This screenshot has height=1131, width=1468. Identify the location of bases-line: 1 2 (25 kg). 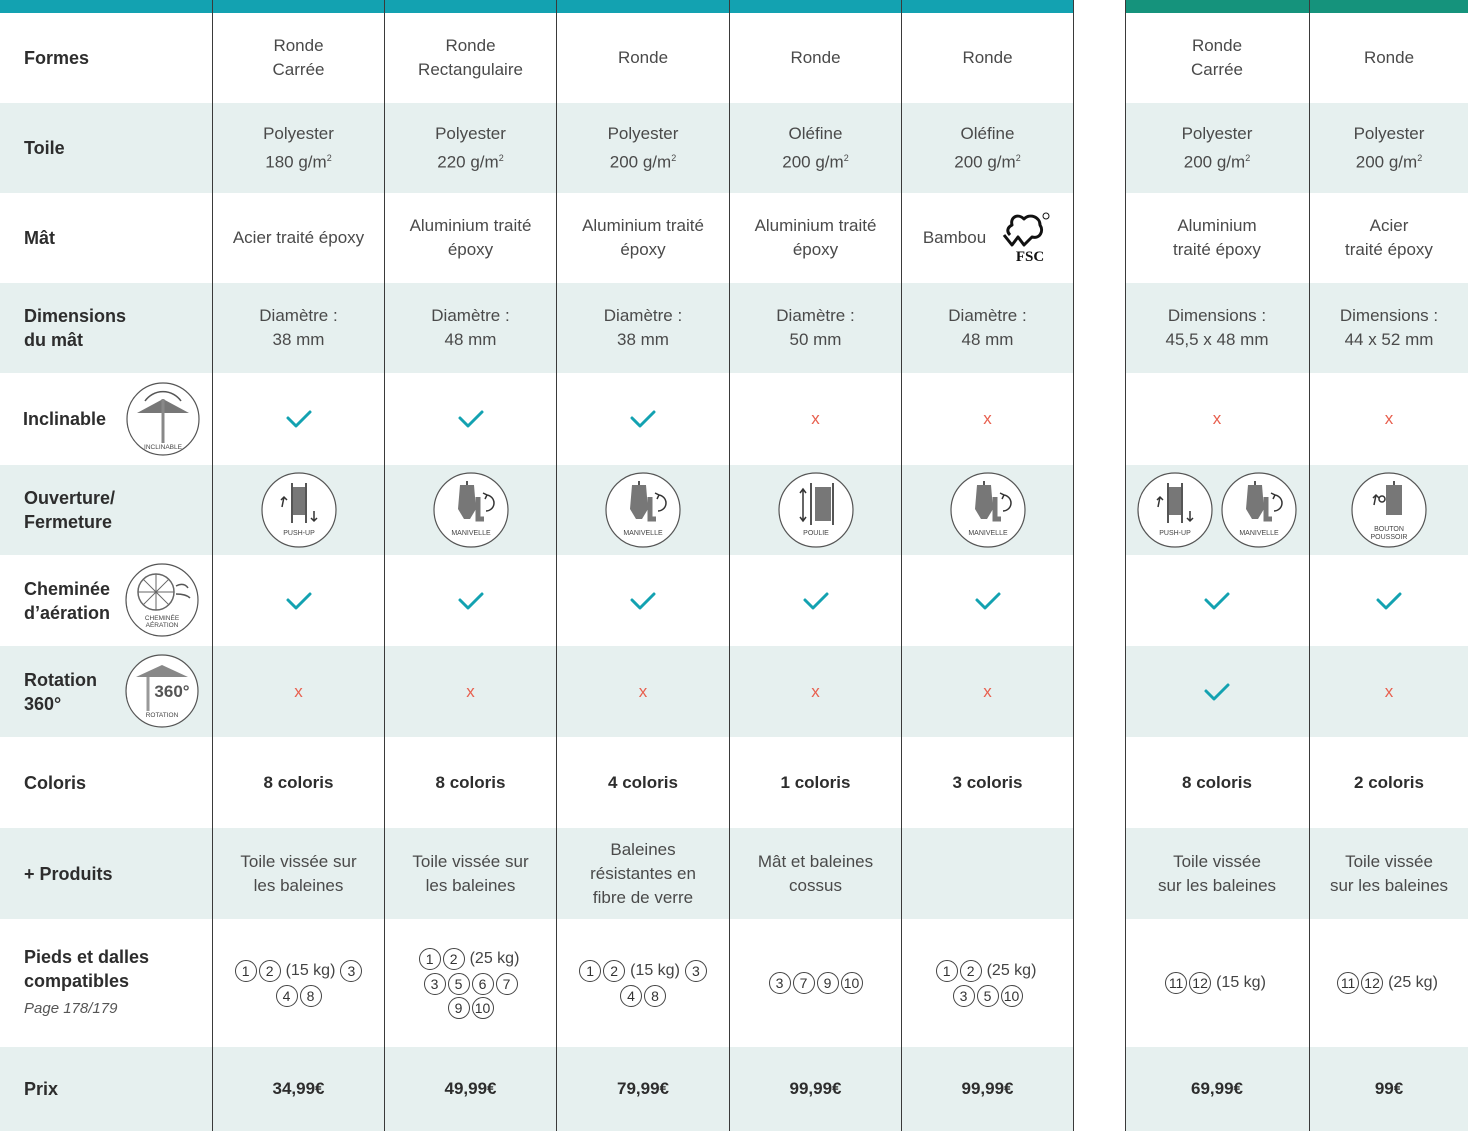
(988, 971).